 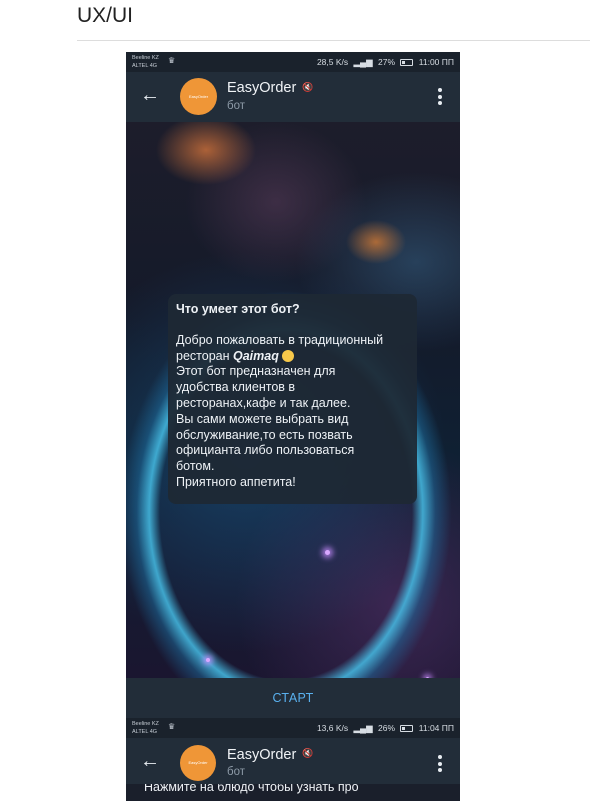 What do you see at coordinates (256, 371) in the screenshot?
I see `card-line: Этот бот предназначен для` at bounding box center [256, 371].